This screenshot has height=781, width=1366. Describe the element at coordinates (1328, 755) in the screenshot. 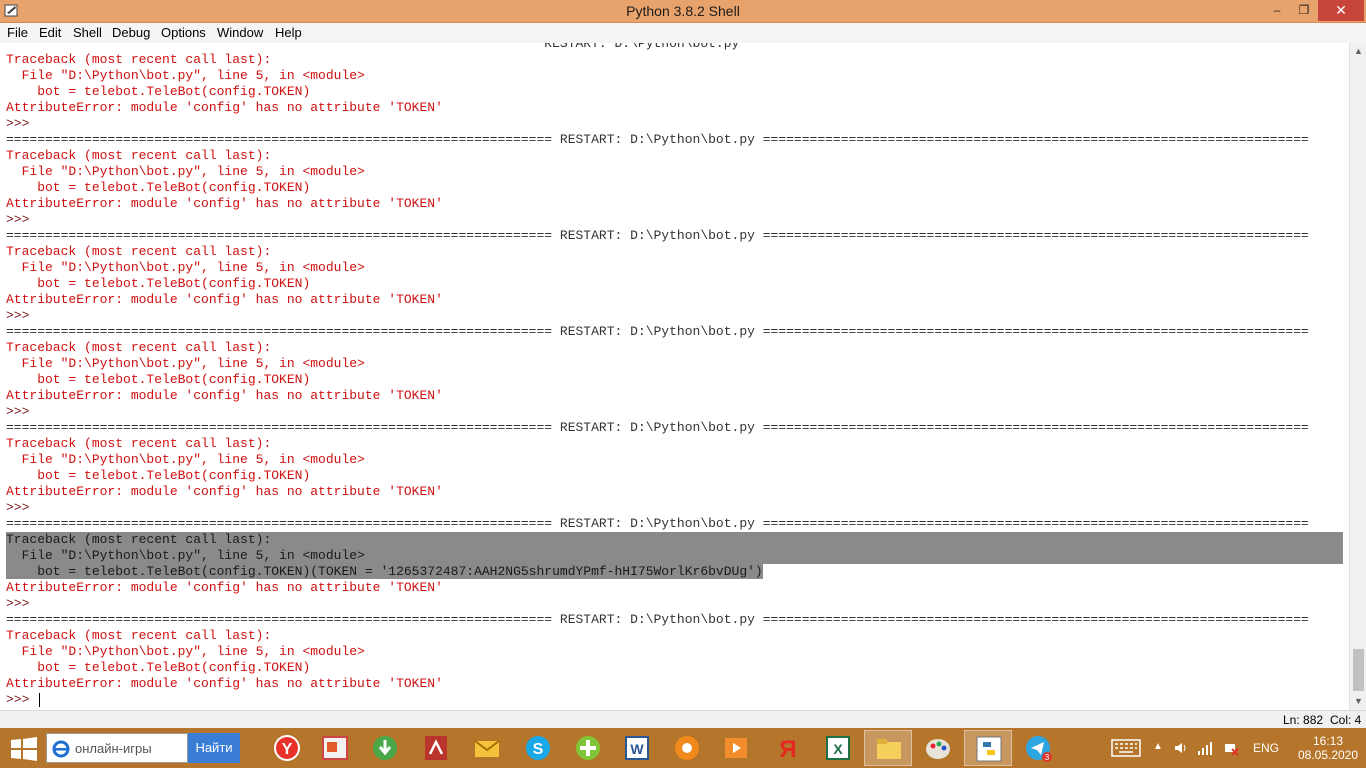

I see `clock-date: 08.05.2020` at that location.